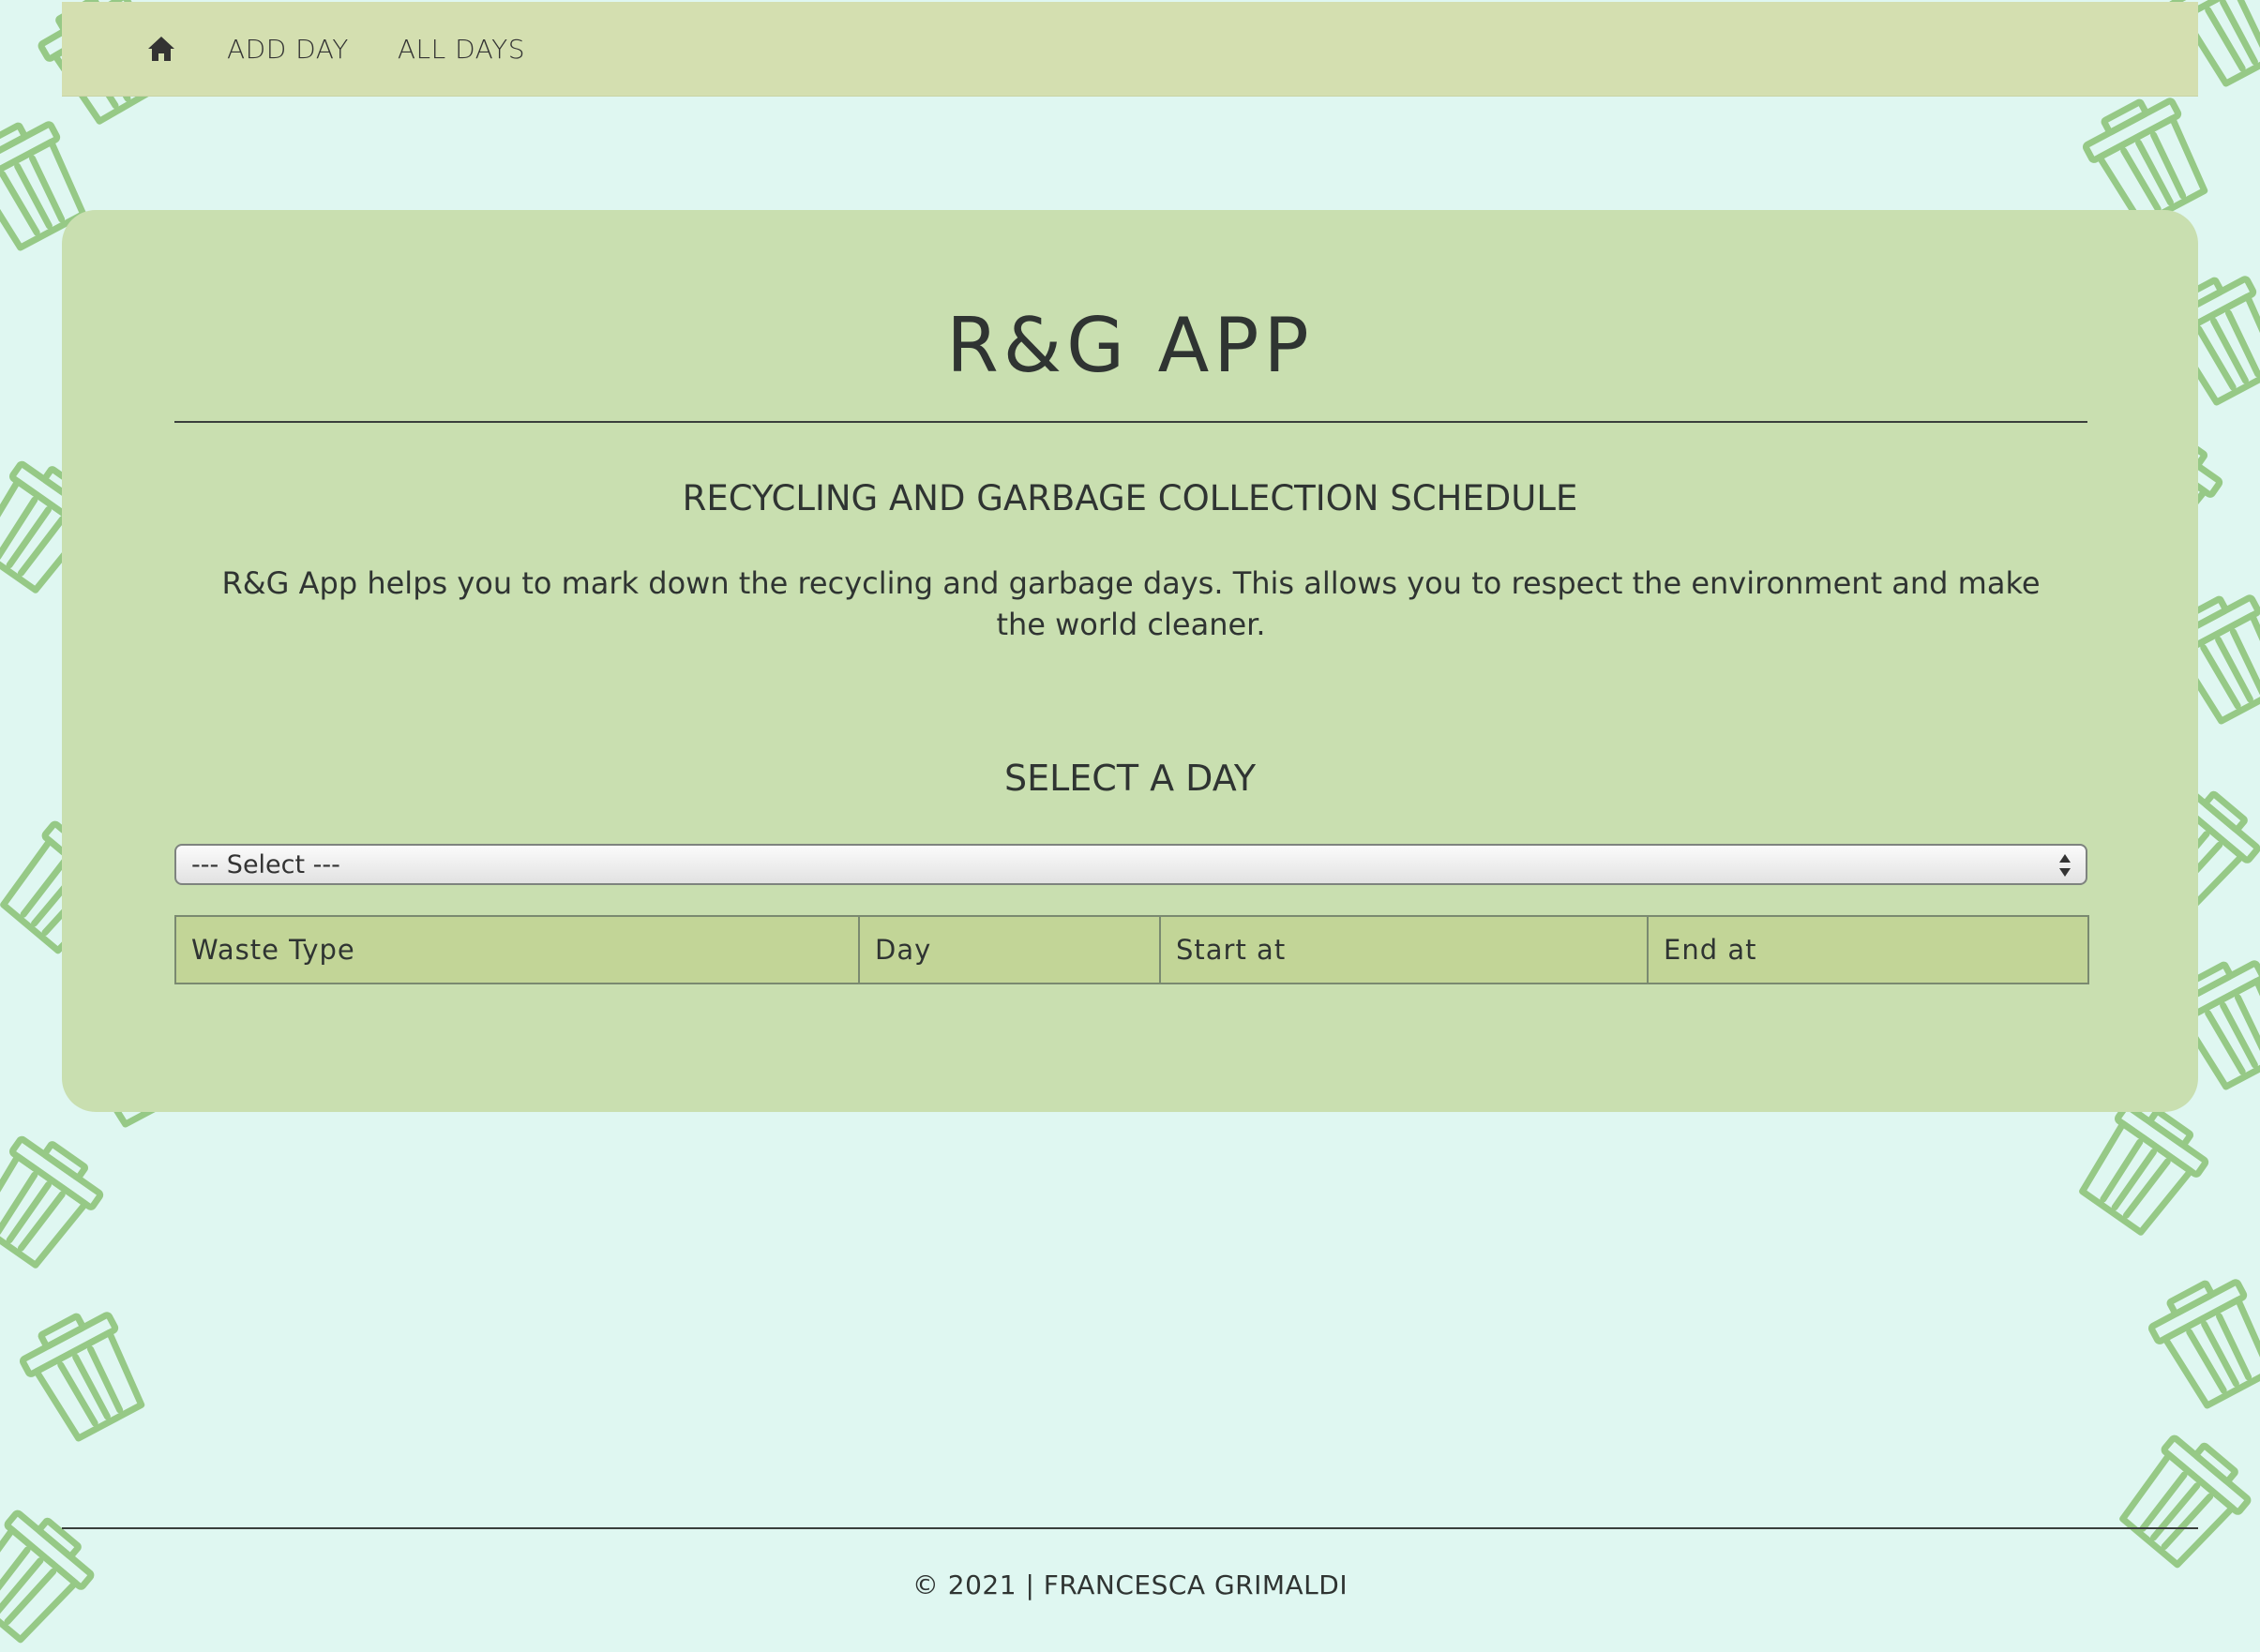 The height and width of the screenshot is (1652, 2260). What do you see at coordinates (1130, 422) in the screenshot?
I see `title-divider` at bounding box center [1130, 422].